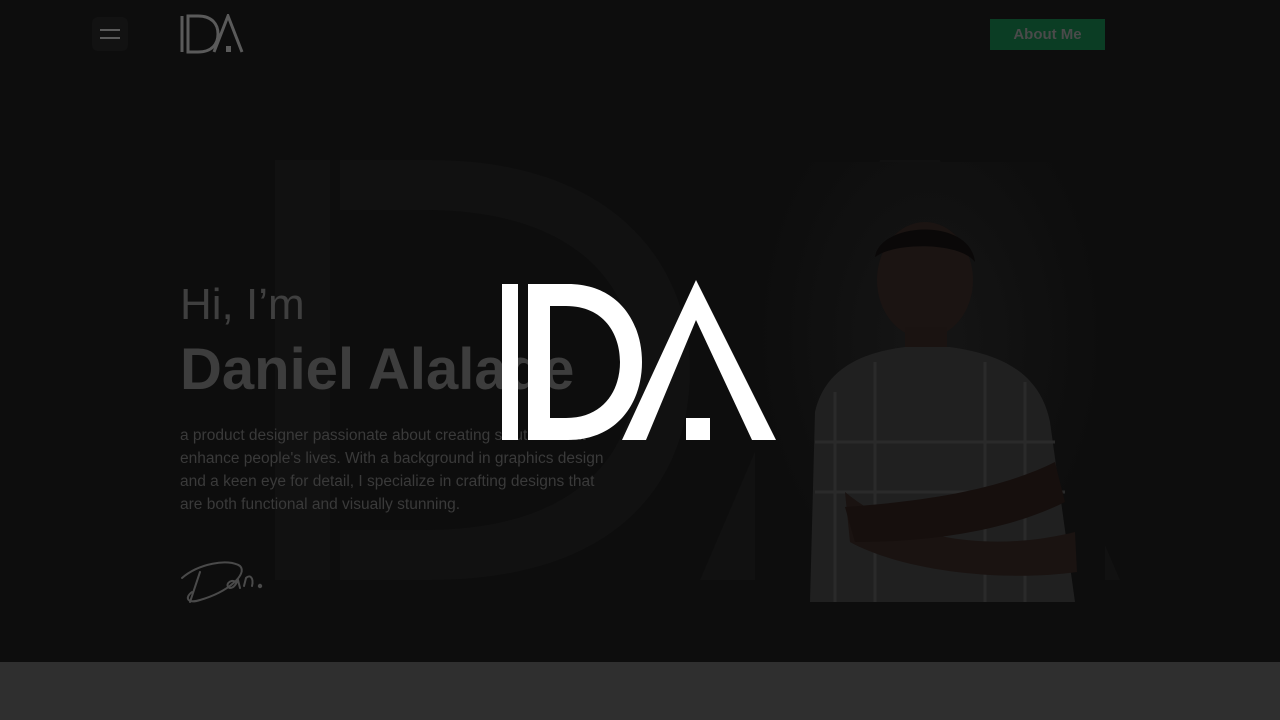  I want to click on hamburger-menu-button, so click(110, 34).